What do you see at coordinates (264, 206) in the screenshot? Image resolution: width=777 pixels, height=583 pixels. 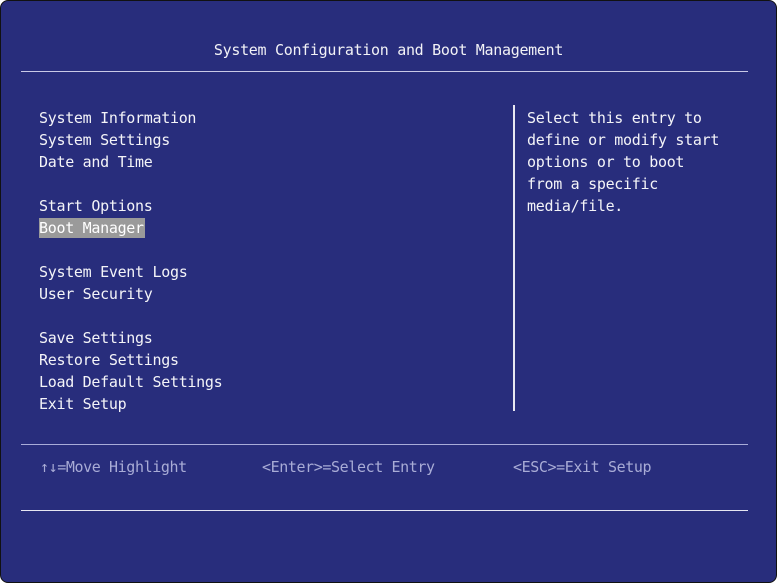 I see `menu-item-start-options: Start Options` at bounding box center [264, 206].